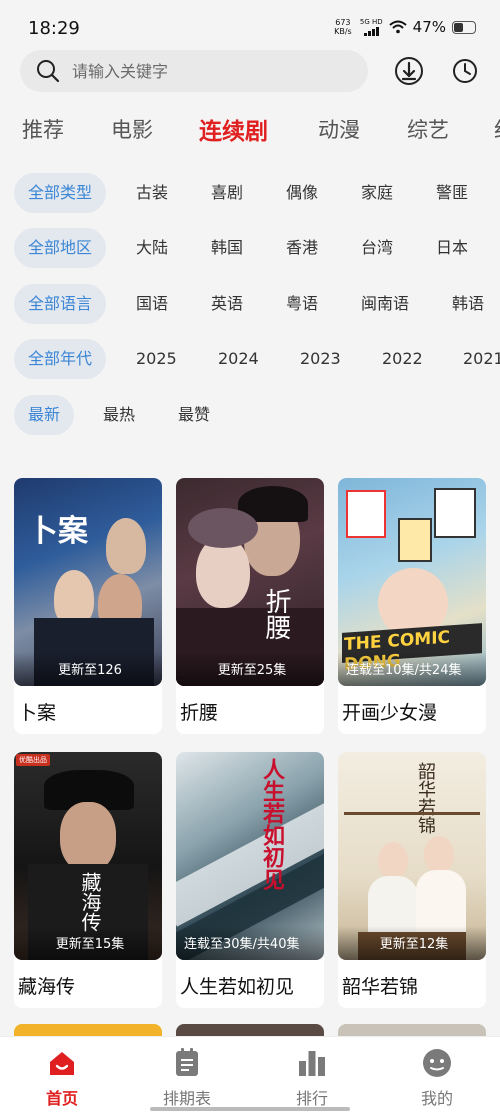  I want to click on episode-status: 更新至126, so click(90, 670).